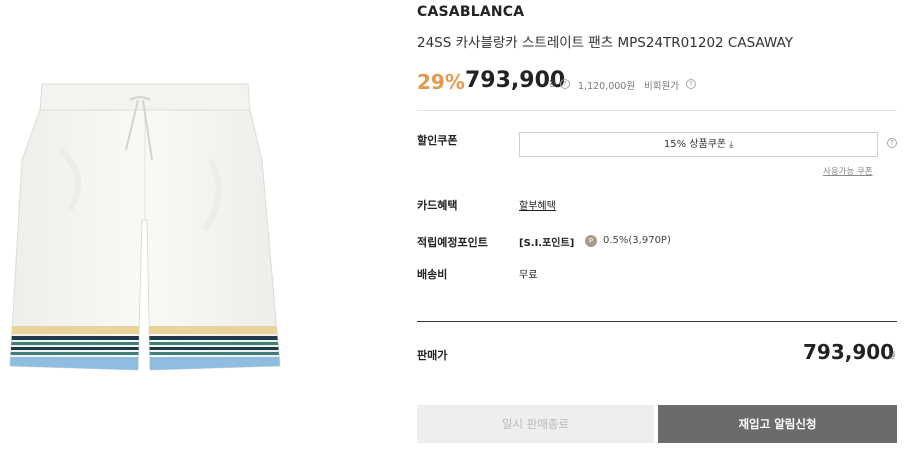  Describe the element at coordinates (437, 140) in the screenshot. I see `coupon-label: 할인쿠폰` at that location.